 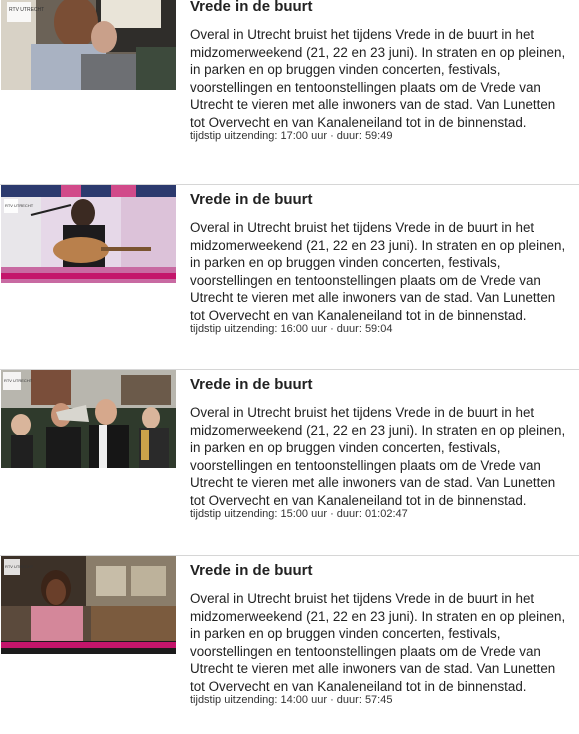 I want to click on broadcast-time: 15:00 uur, so click(x=303, y=514).